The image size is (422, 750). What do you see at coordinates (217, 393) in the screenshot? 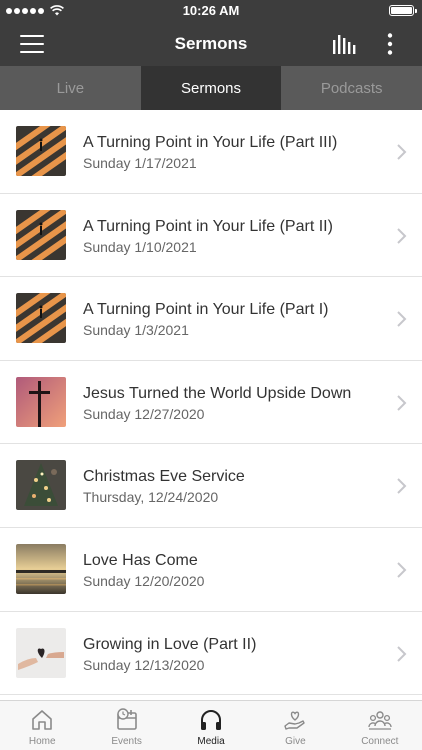
I see `sermon-title: Jesus Turned the World Upside Down` at bounding box center [217, 393].